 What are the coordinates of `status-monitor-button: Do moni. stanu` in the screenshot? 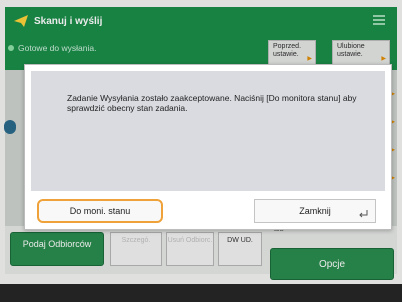 It's located at (100, 211).